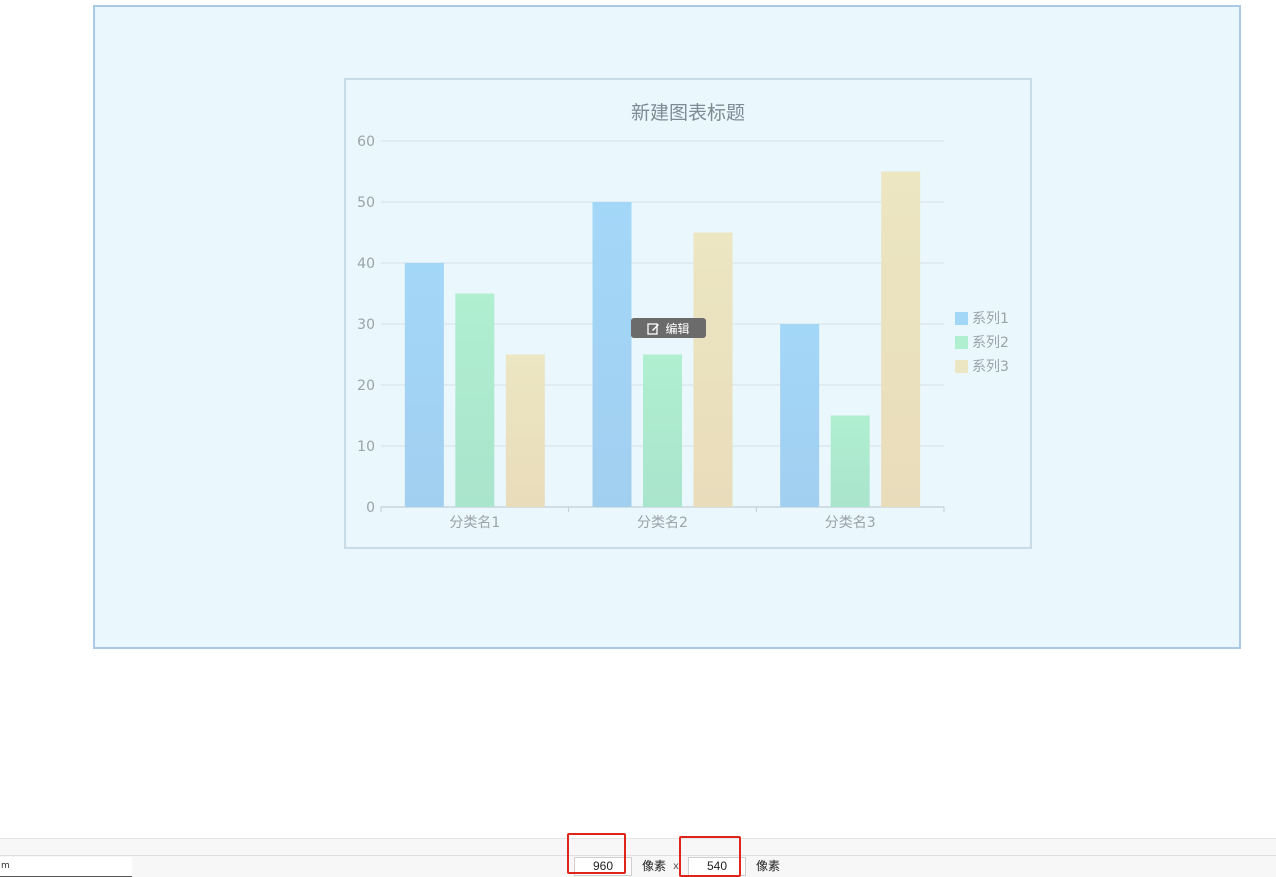 The image size is (1276, 877). Describe the element at coordinates (366, 142) in the screenshot. I see `y-tick-label: 60` at that location.